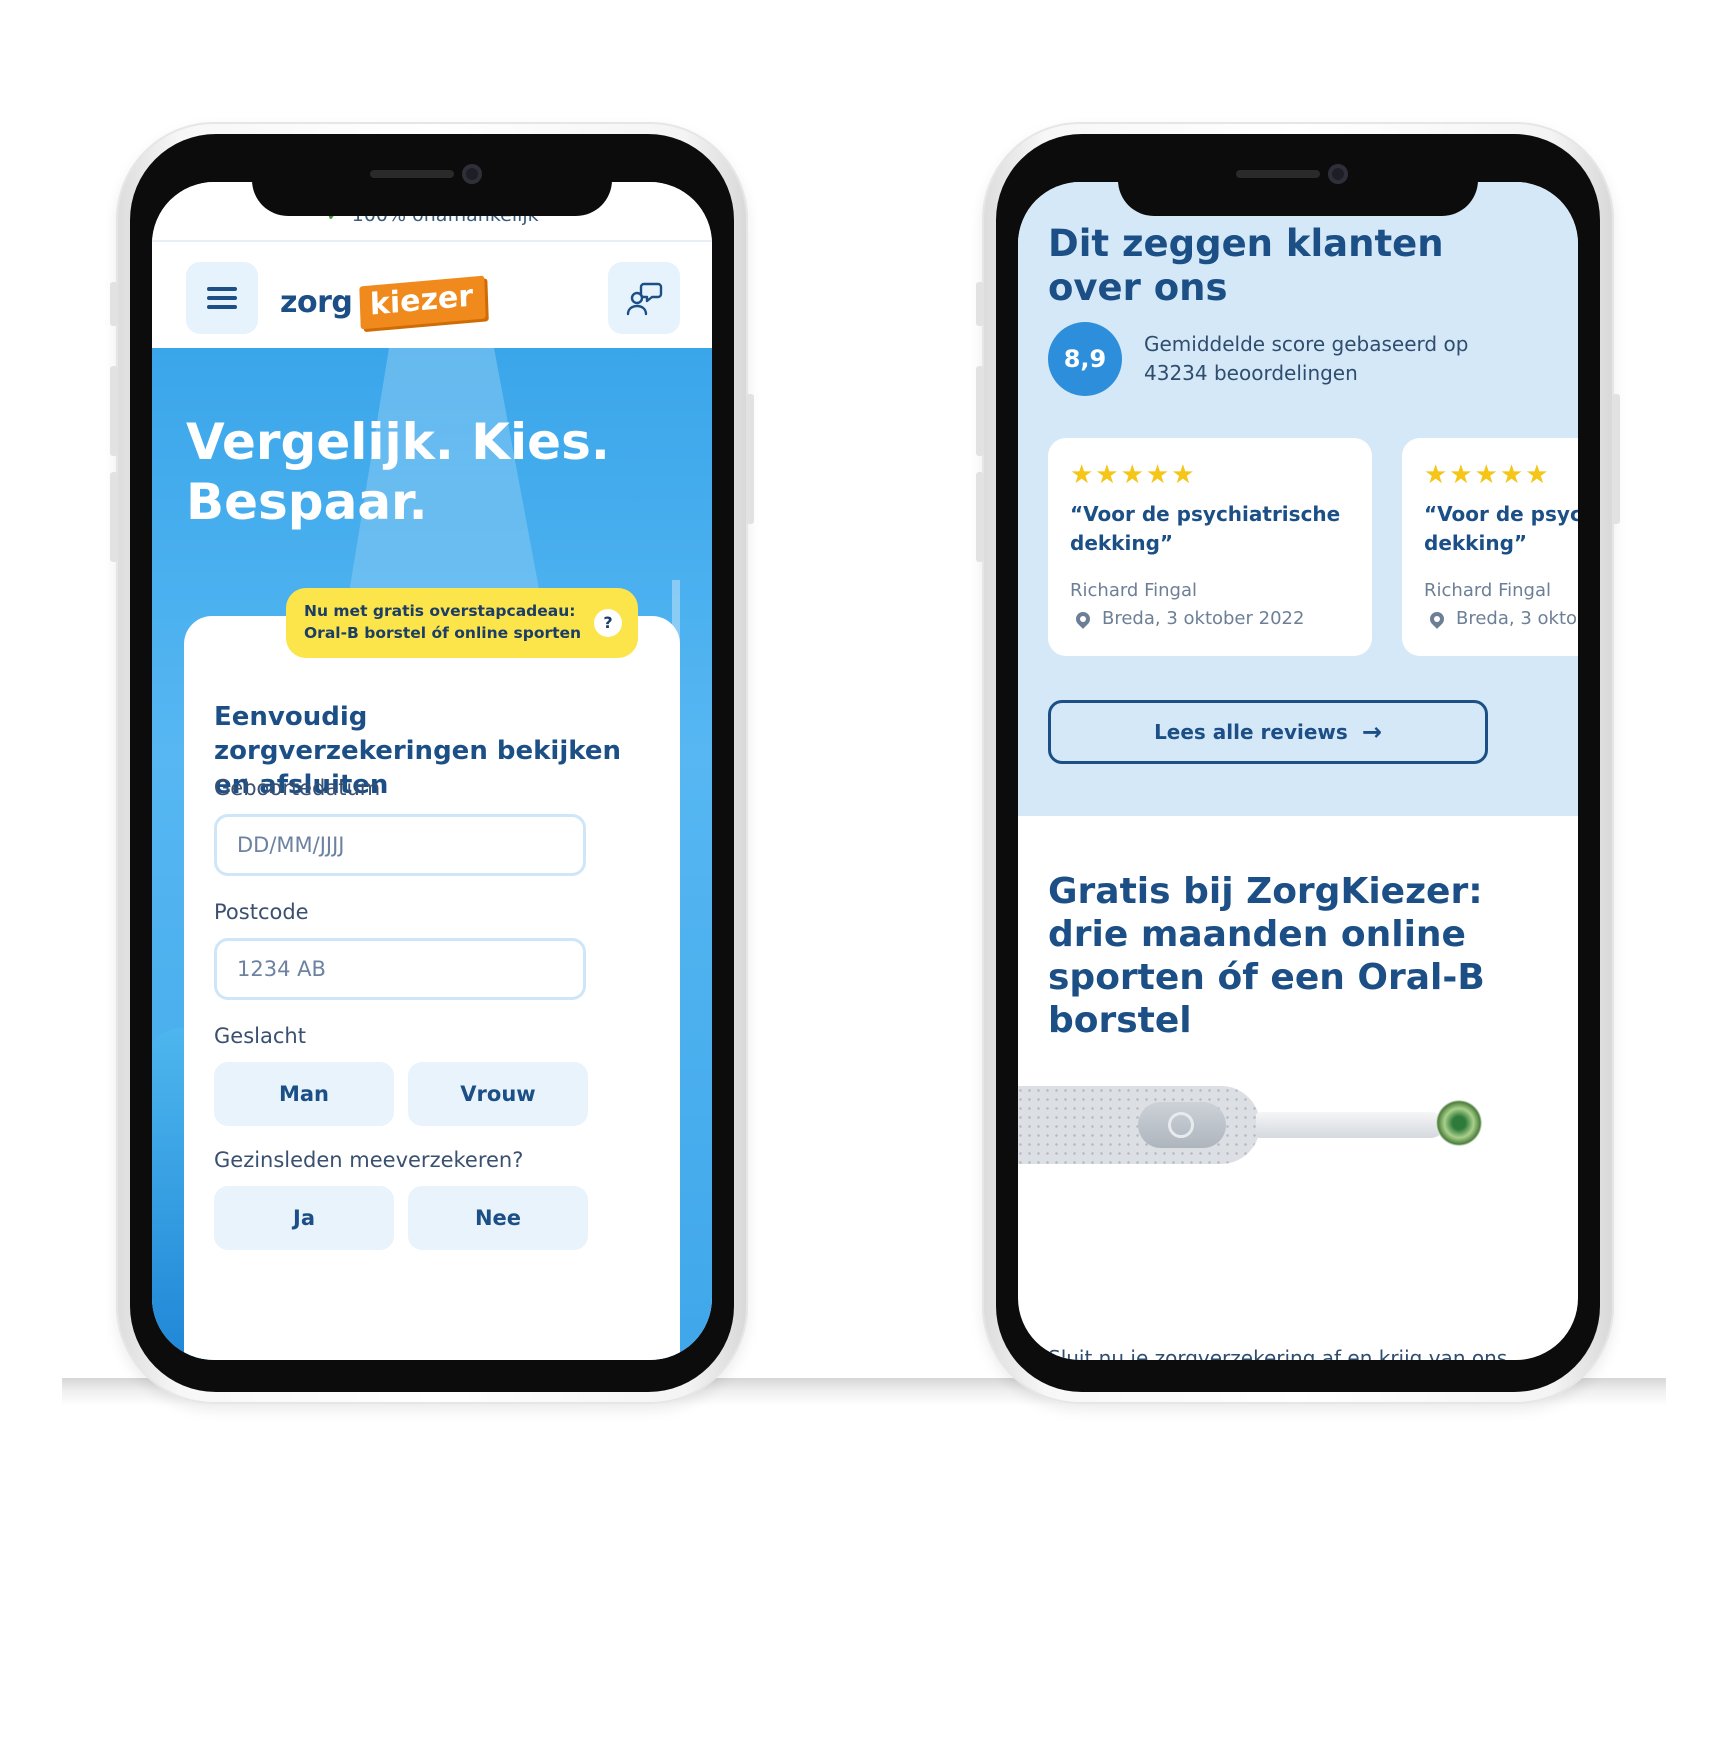  What do you see at coordinates (423, 302) in the screenshot?
I see `logo-text-kiezer: kiezer` at bounding box center [423, 302].